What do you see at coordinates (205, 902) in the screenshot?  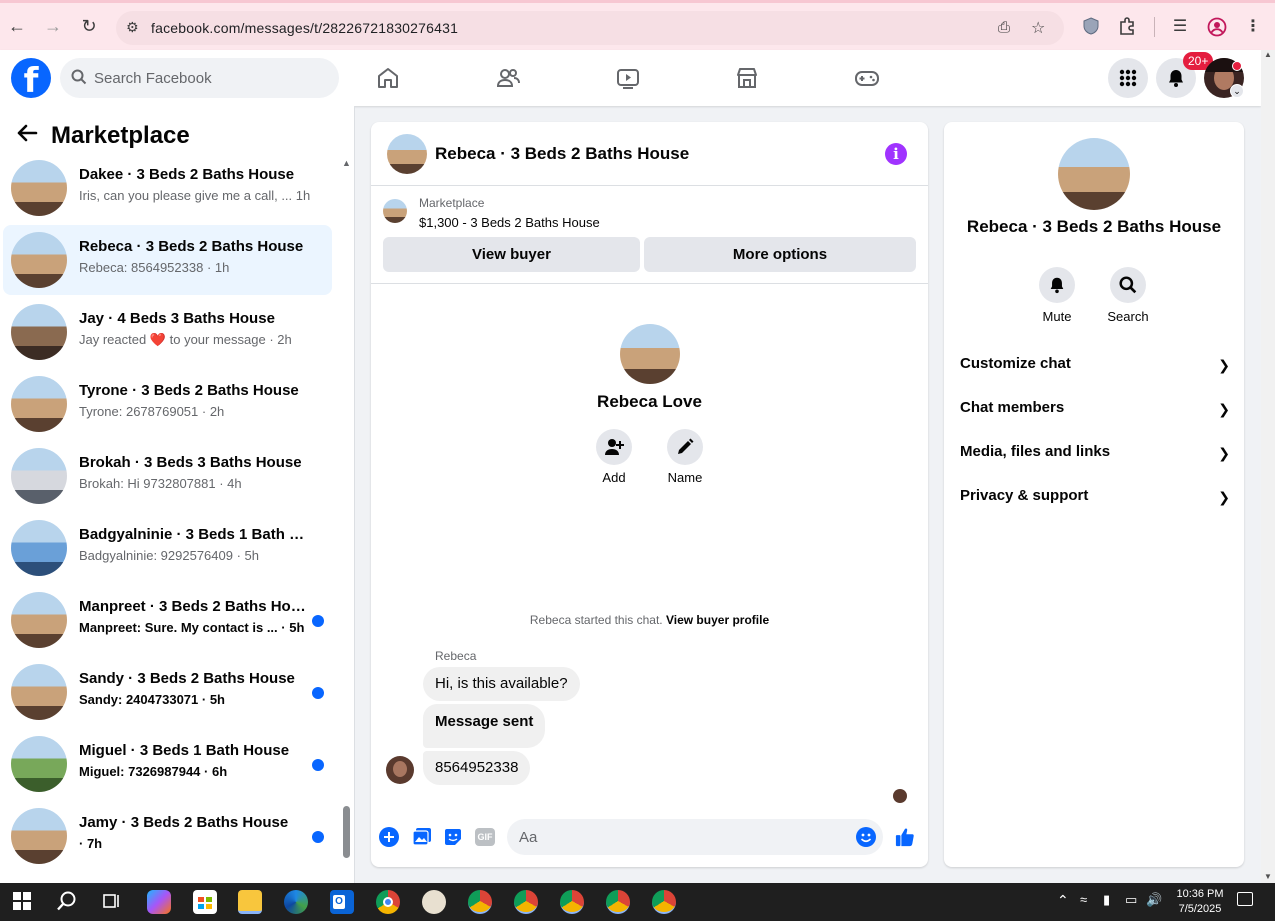 I see `store-icon` at bounding box center [205, 902].